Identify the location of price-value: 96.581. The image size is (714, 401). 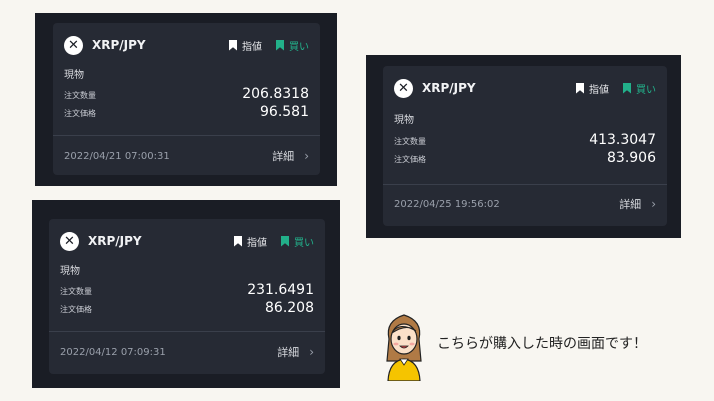
(284, 112).